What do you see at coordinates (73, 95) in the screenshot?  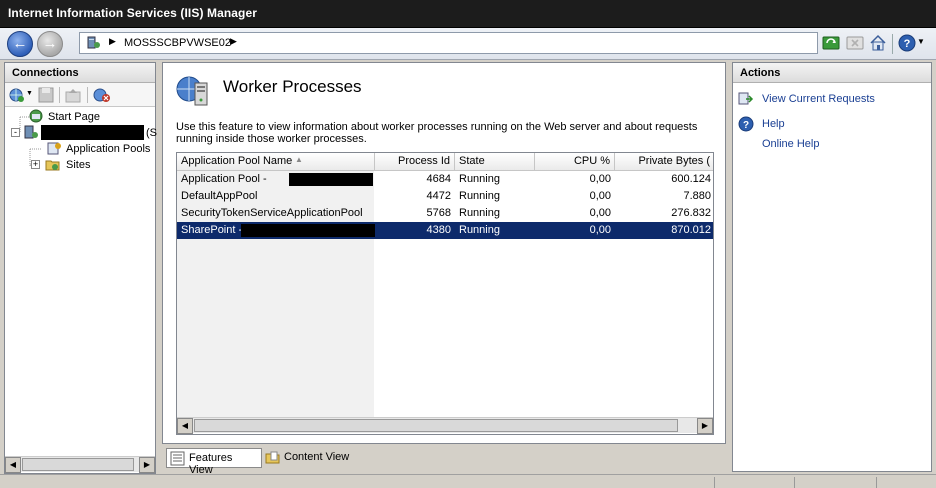 I see `up-level-icon` at bounding box center [73, 95].